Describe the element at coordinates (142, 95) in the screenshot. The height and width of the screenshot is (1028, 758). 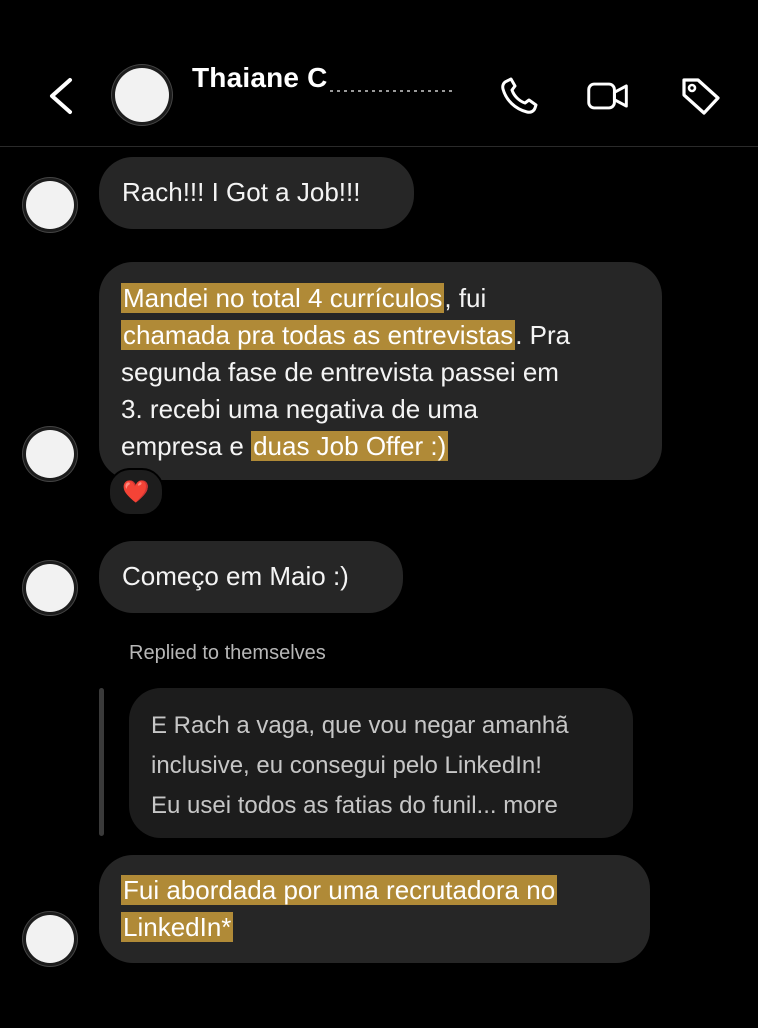
I see `contact-avatar` at that location.